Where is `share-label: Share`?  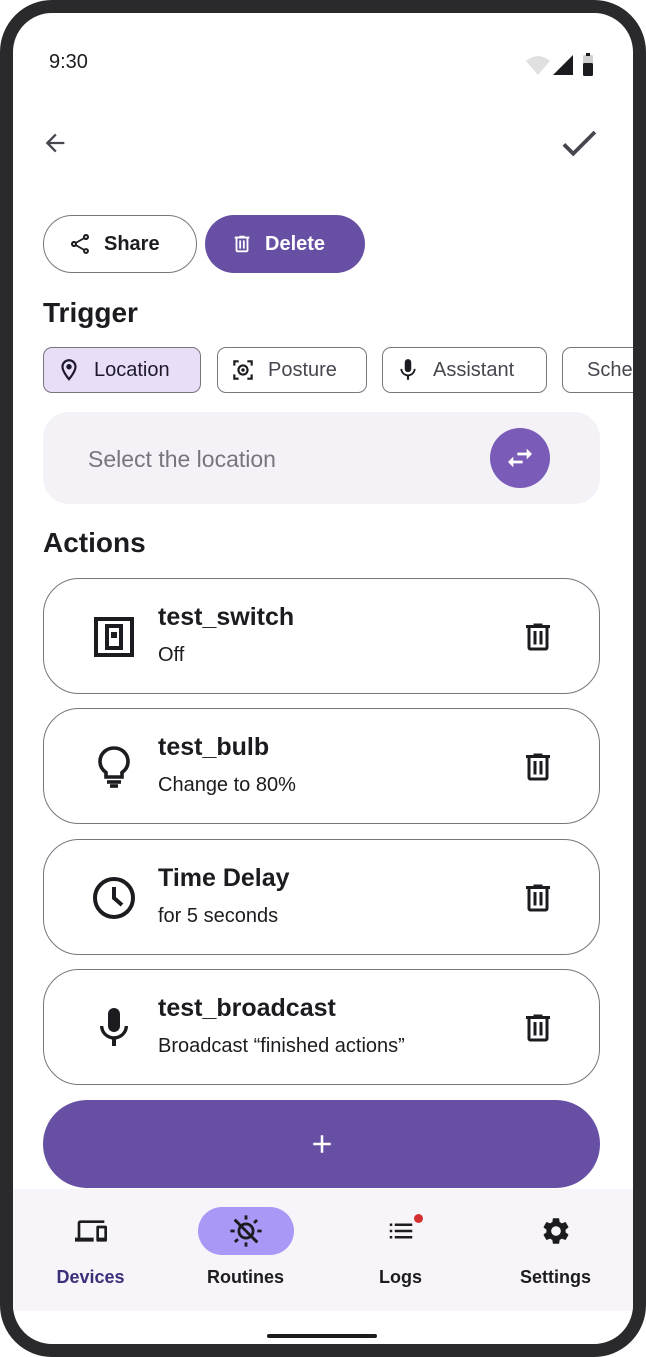 share-label: Share is located at coordinates (132, 243).